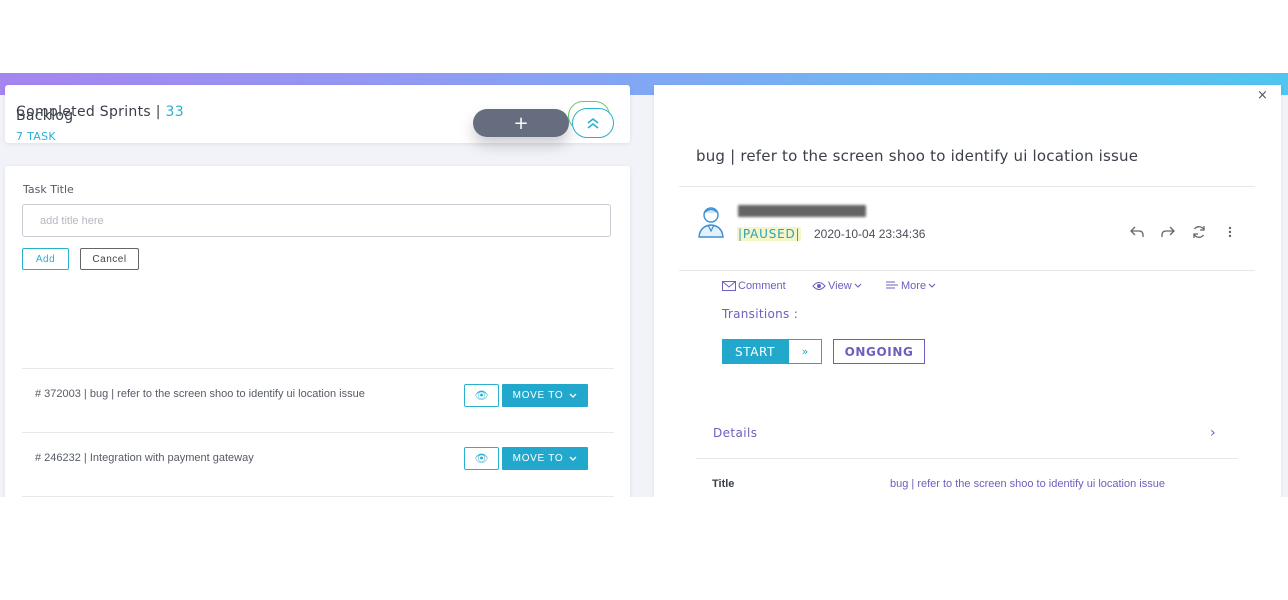  I want to click on forward-icon, so click(1168, 232).